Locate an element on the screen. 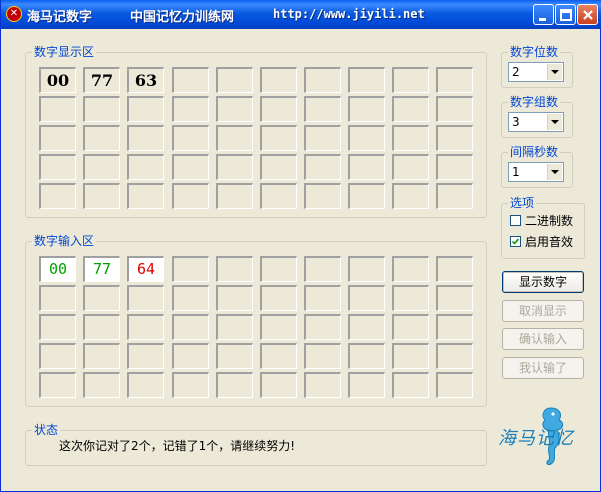 Image resolution: width=601 pixels, height=492 pixels. input-cell: 00 is located at coordinates (57, 269).